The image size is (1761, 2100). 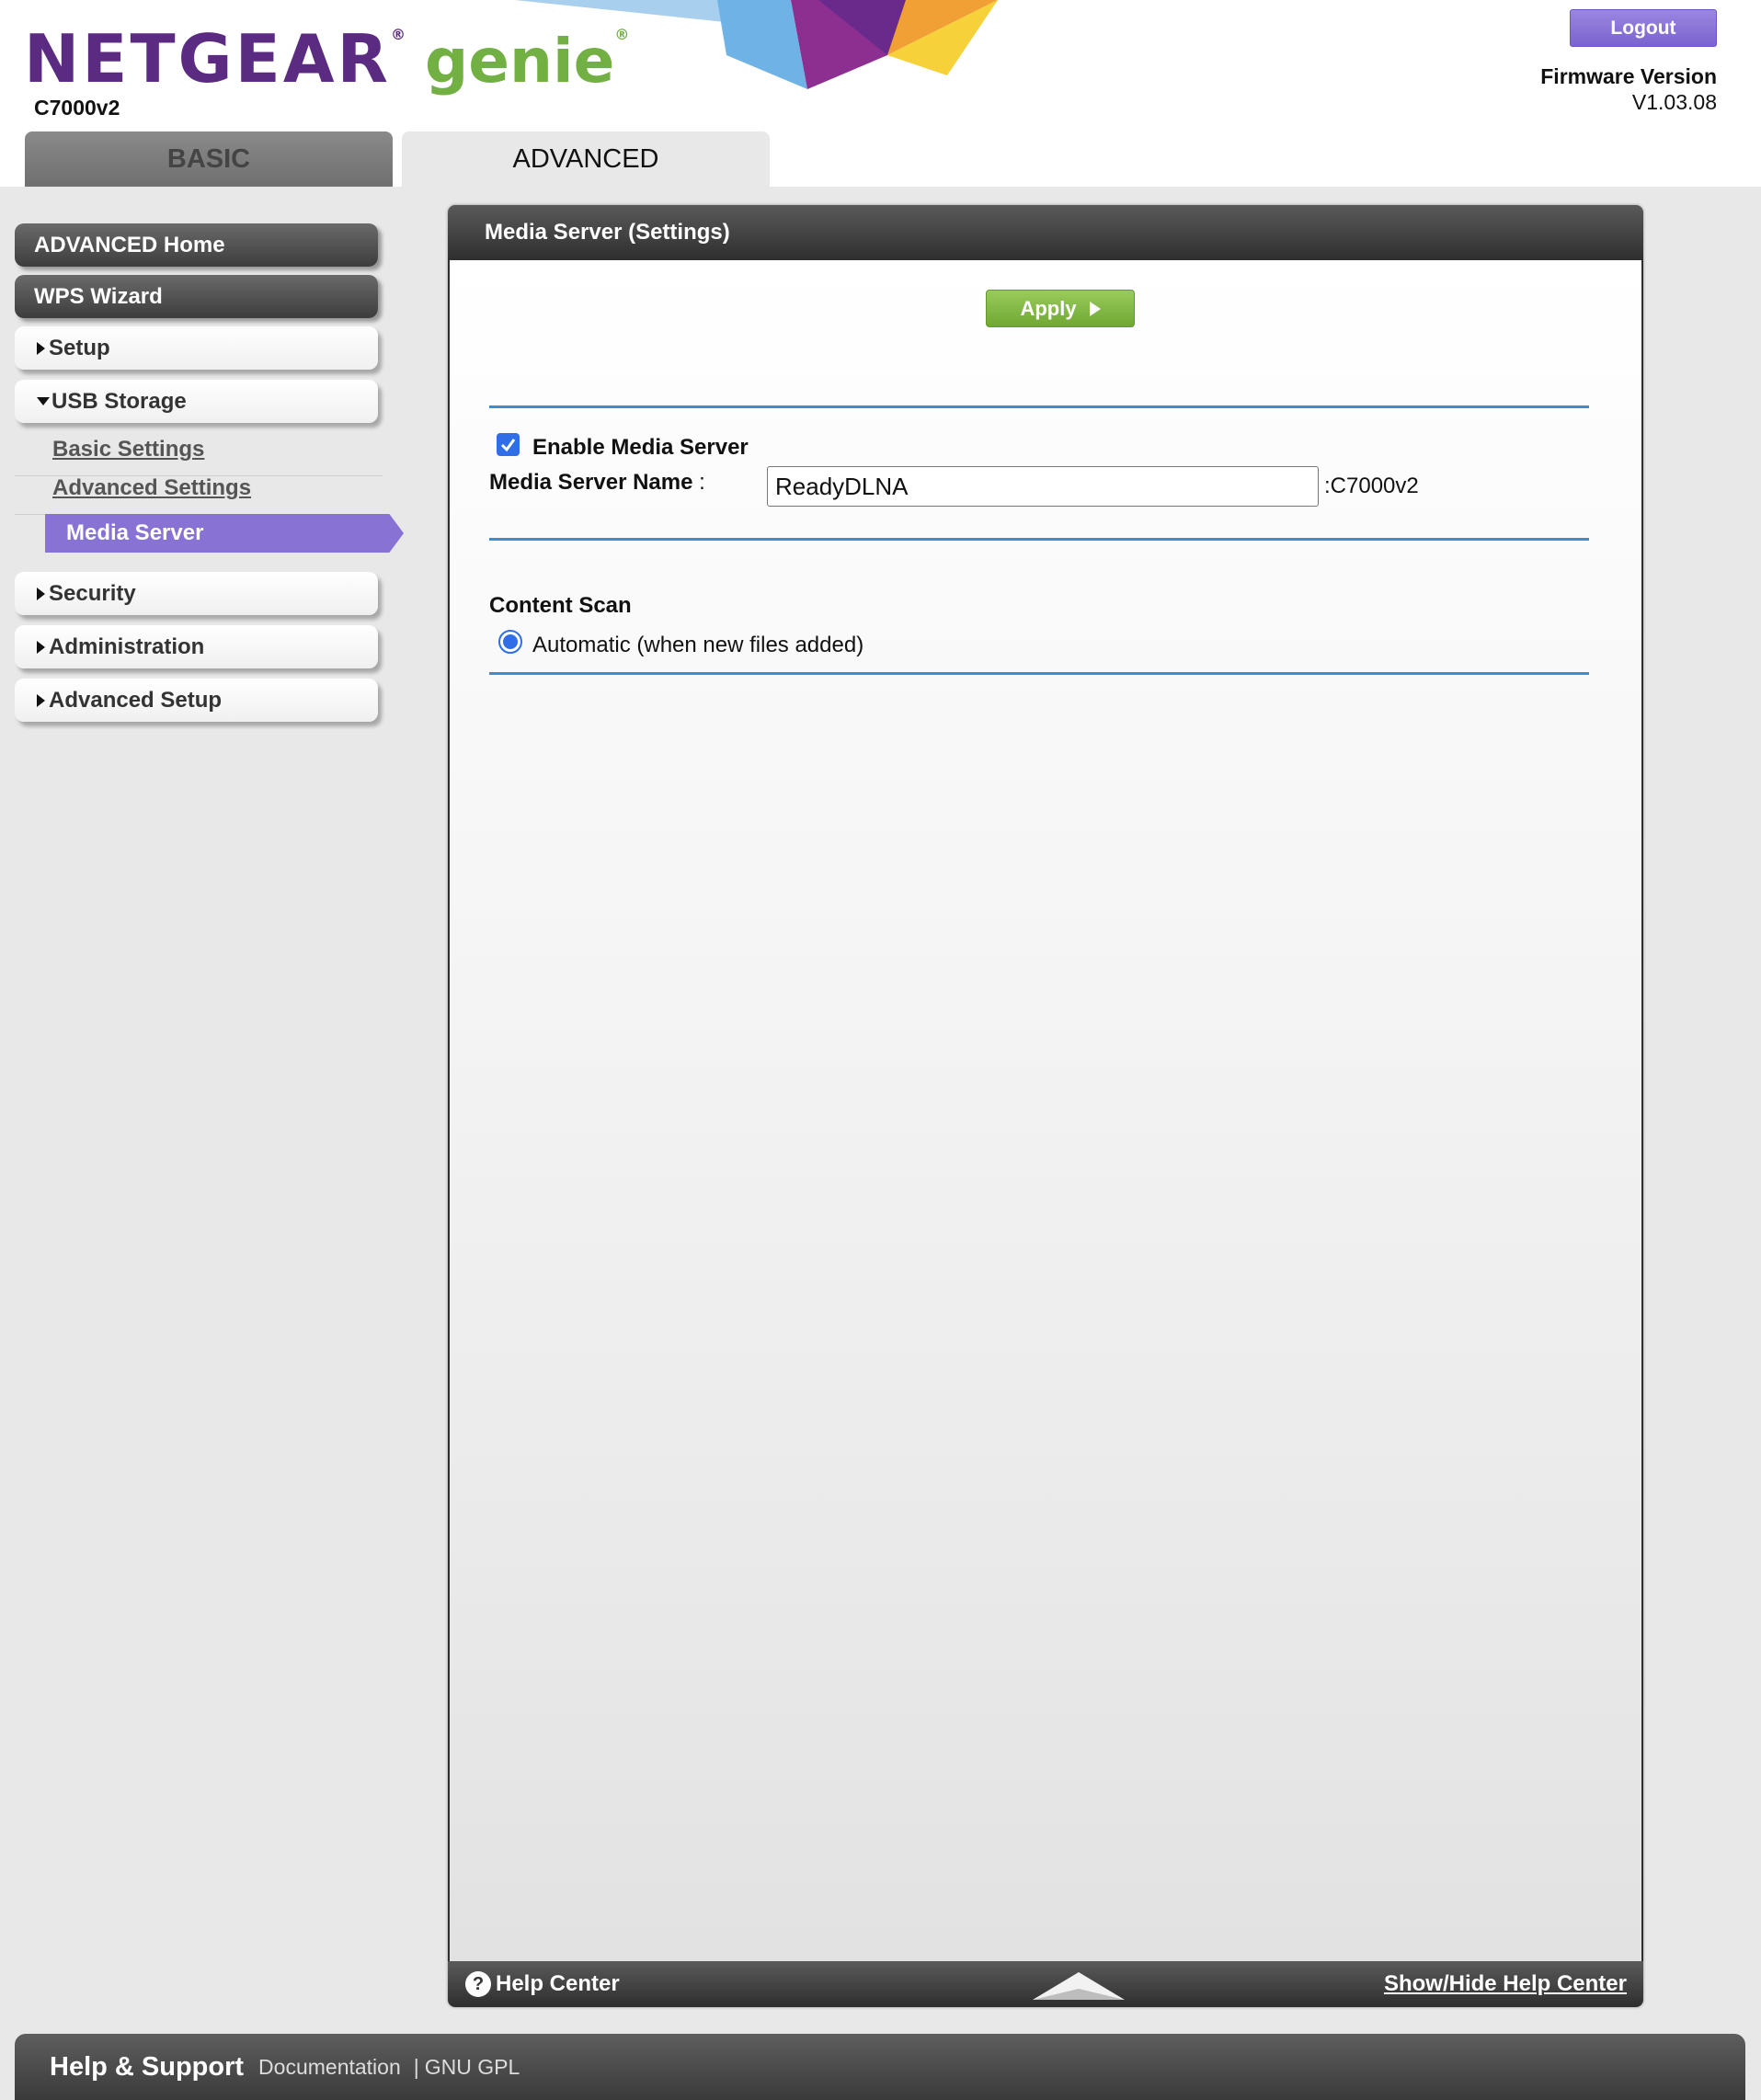 What do you see at coordinates (119, 401) in the screenshot?
I see `sidebar-item-label: USB Storage` at bounding box center [119, 401].